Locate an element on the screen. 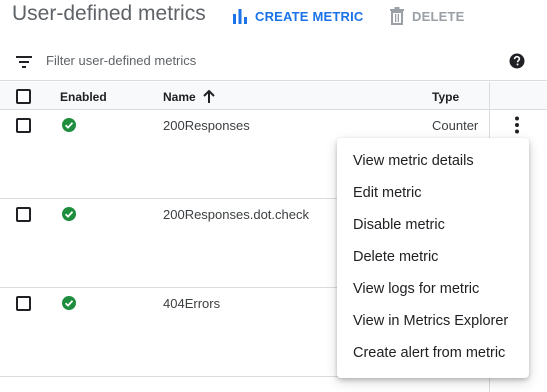 The height and width of the screenshot is (392, 547). select-all-checkbox is located at coordinates (23, 96).